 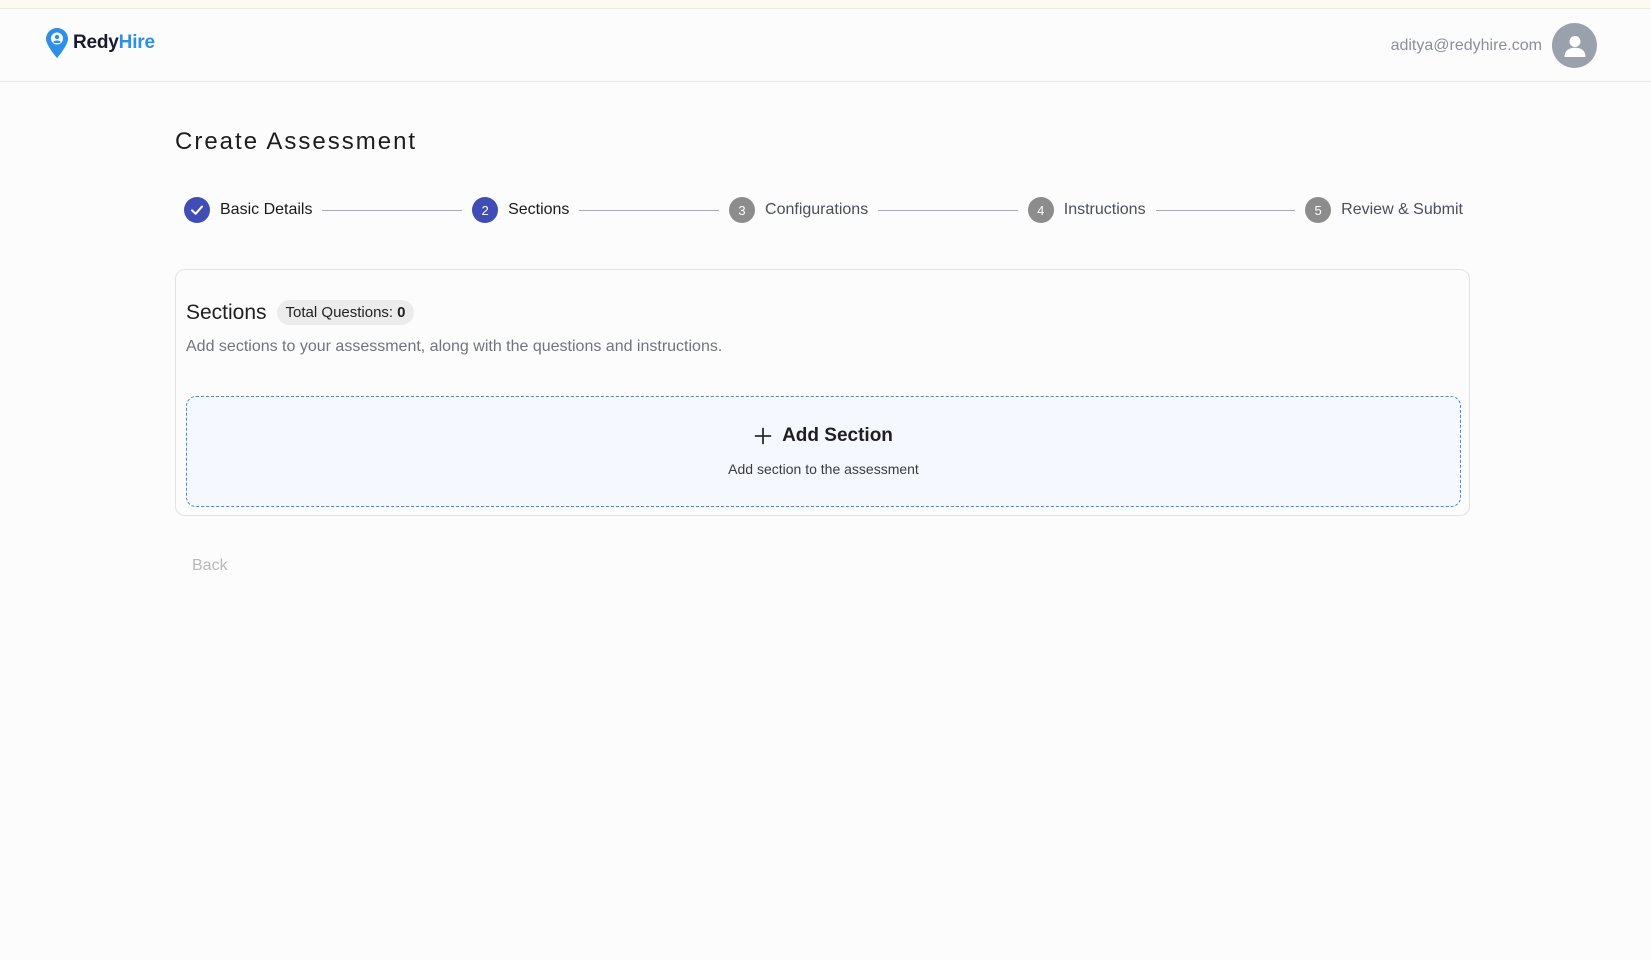 I want to click on step-review-submit: 5 Review & Submit, so click(x=1384, y=210).